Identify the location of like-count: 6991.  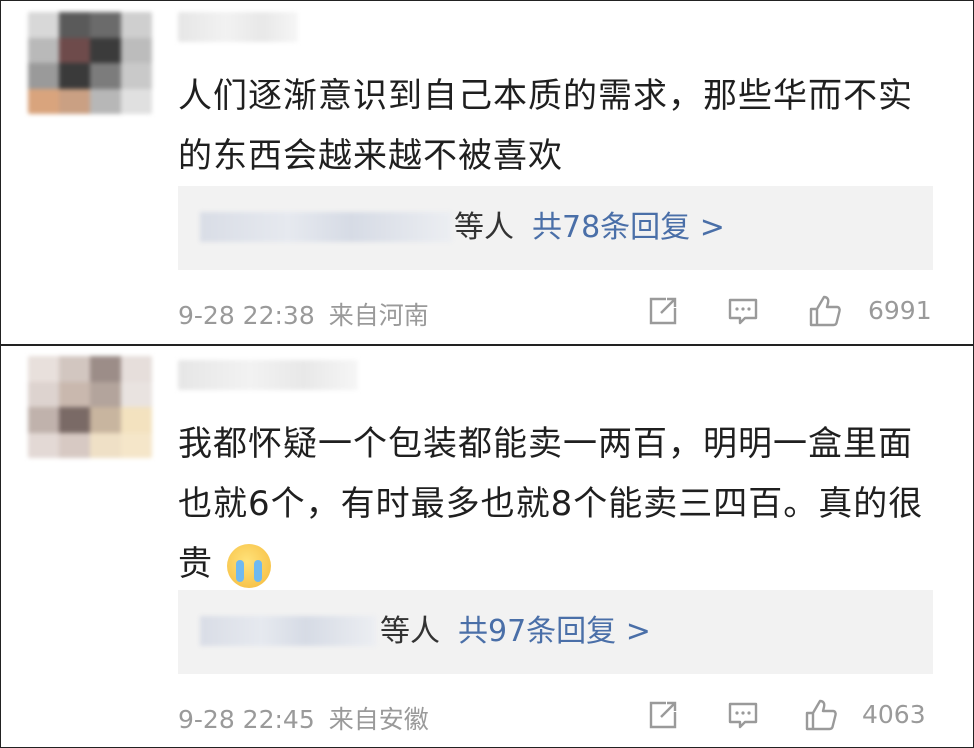
(900, 310).